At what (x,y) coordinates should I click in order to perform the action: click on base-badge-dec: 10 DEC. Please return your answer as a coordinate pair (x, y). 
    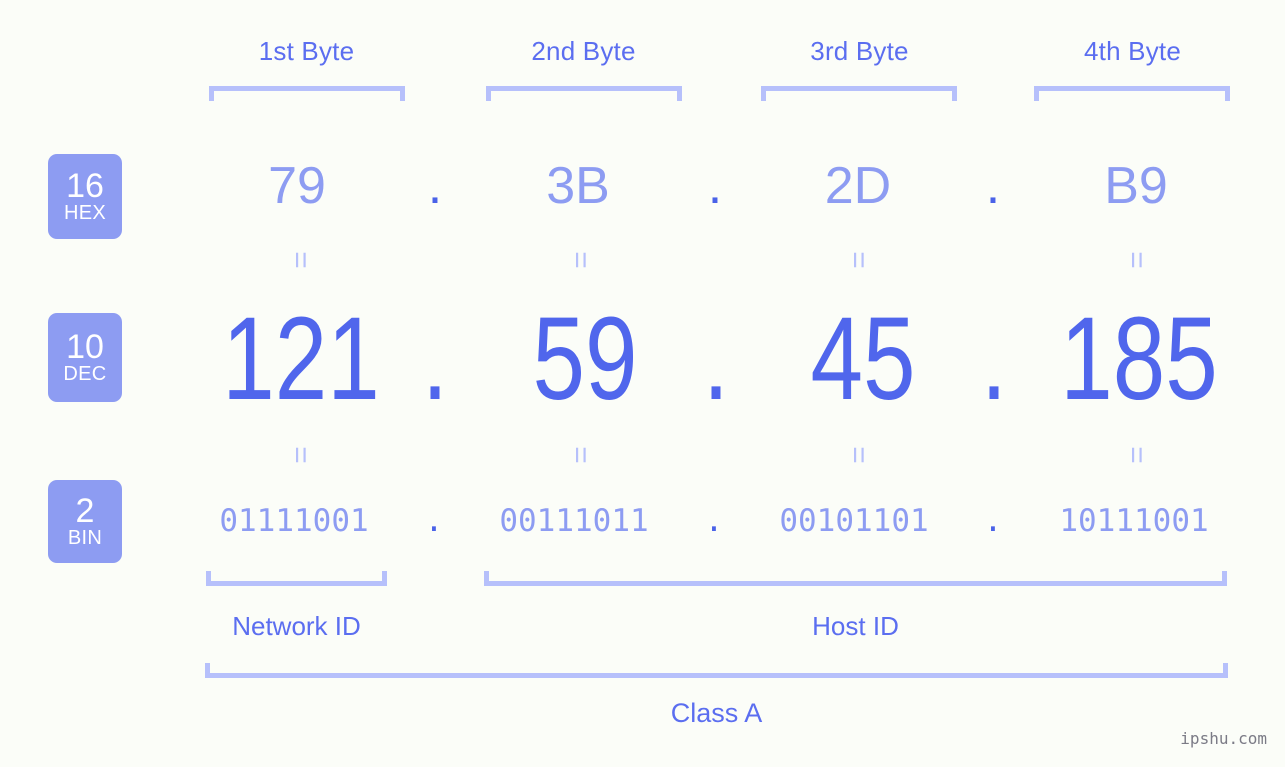
    Looking at the image, I should click on (85, 357).